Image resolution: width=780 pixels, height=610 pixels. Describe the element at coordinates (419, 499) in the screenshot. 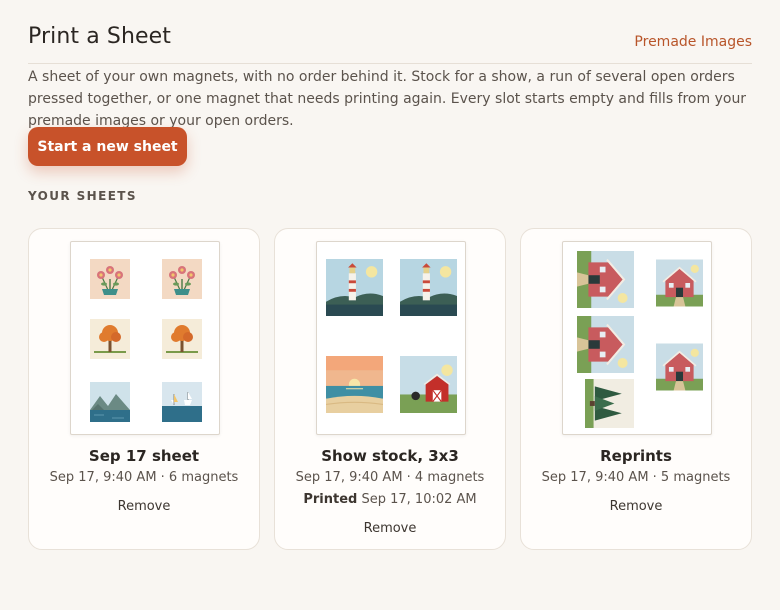

I see `printed-timestamp: Sep 17, 10:02 AM` at that location.